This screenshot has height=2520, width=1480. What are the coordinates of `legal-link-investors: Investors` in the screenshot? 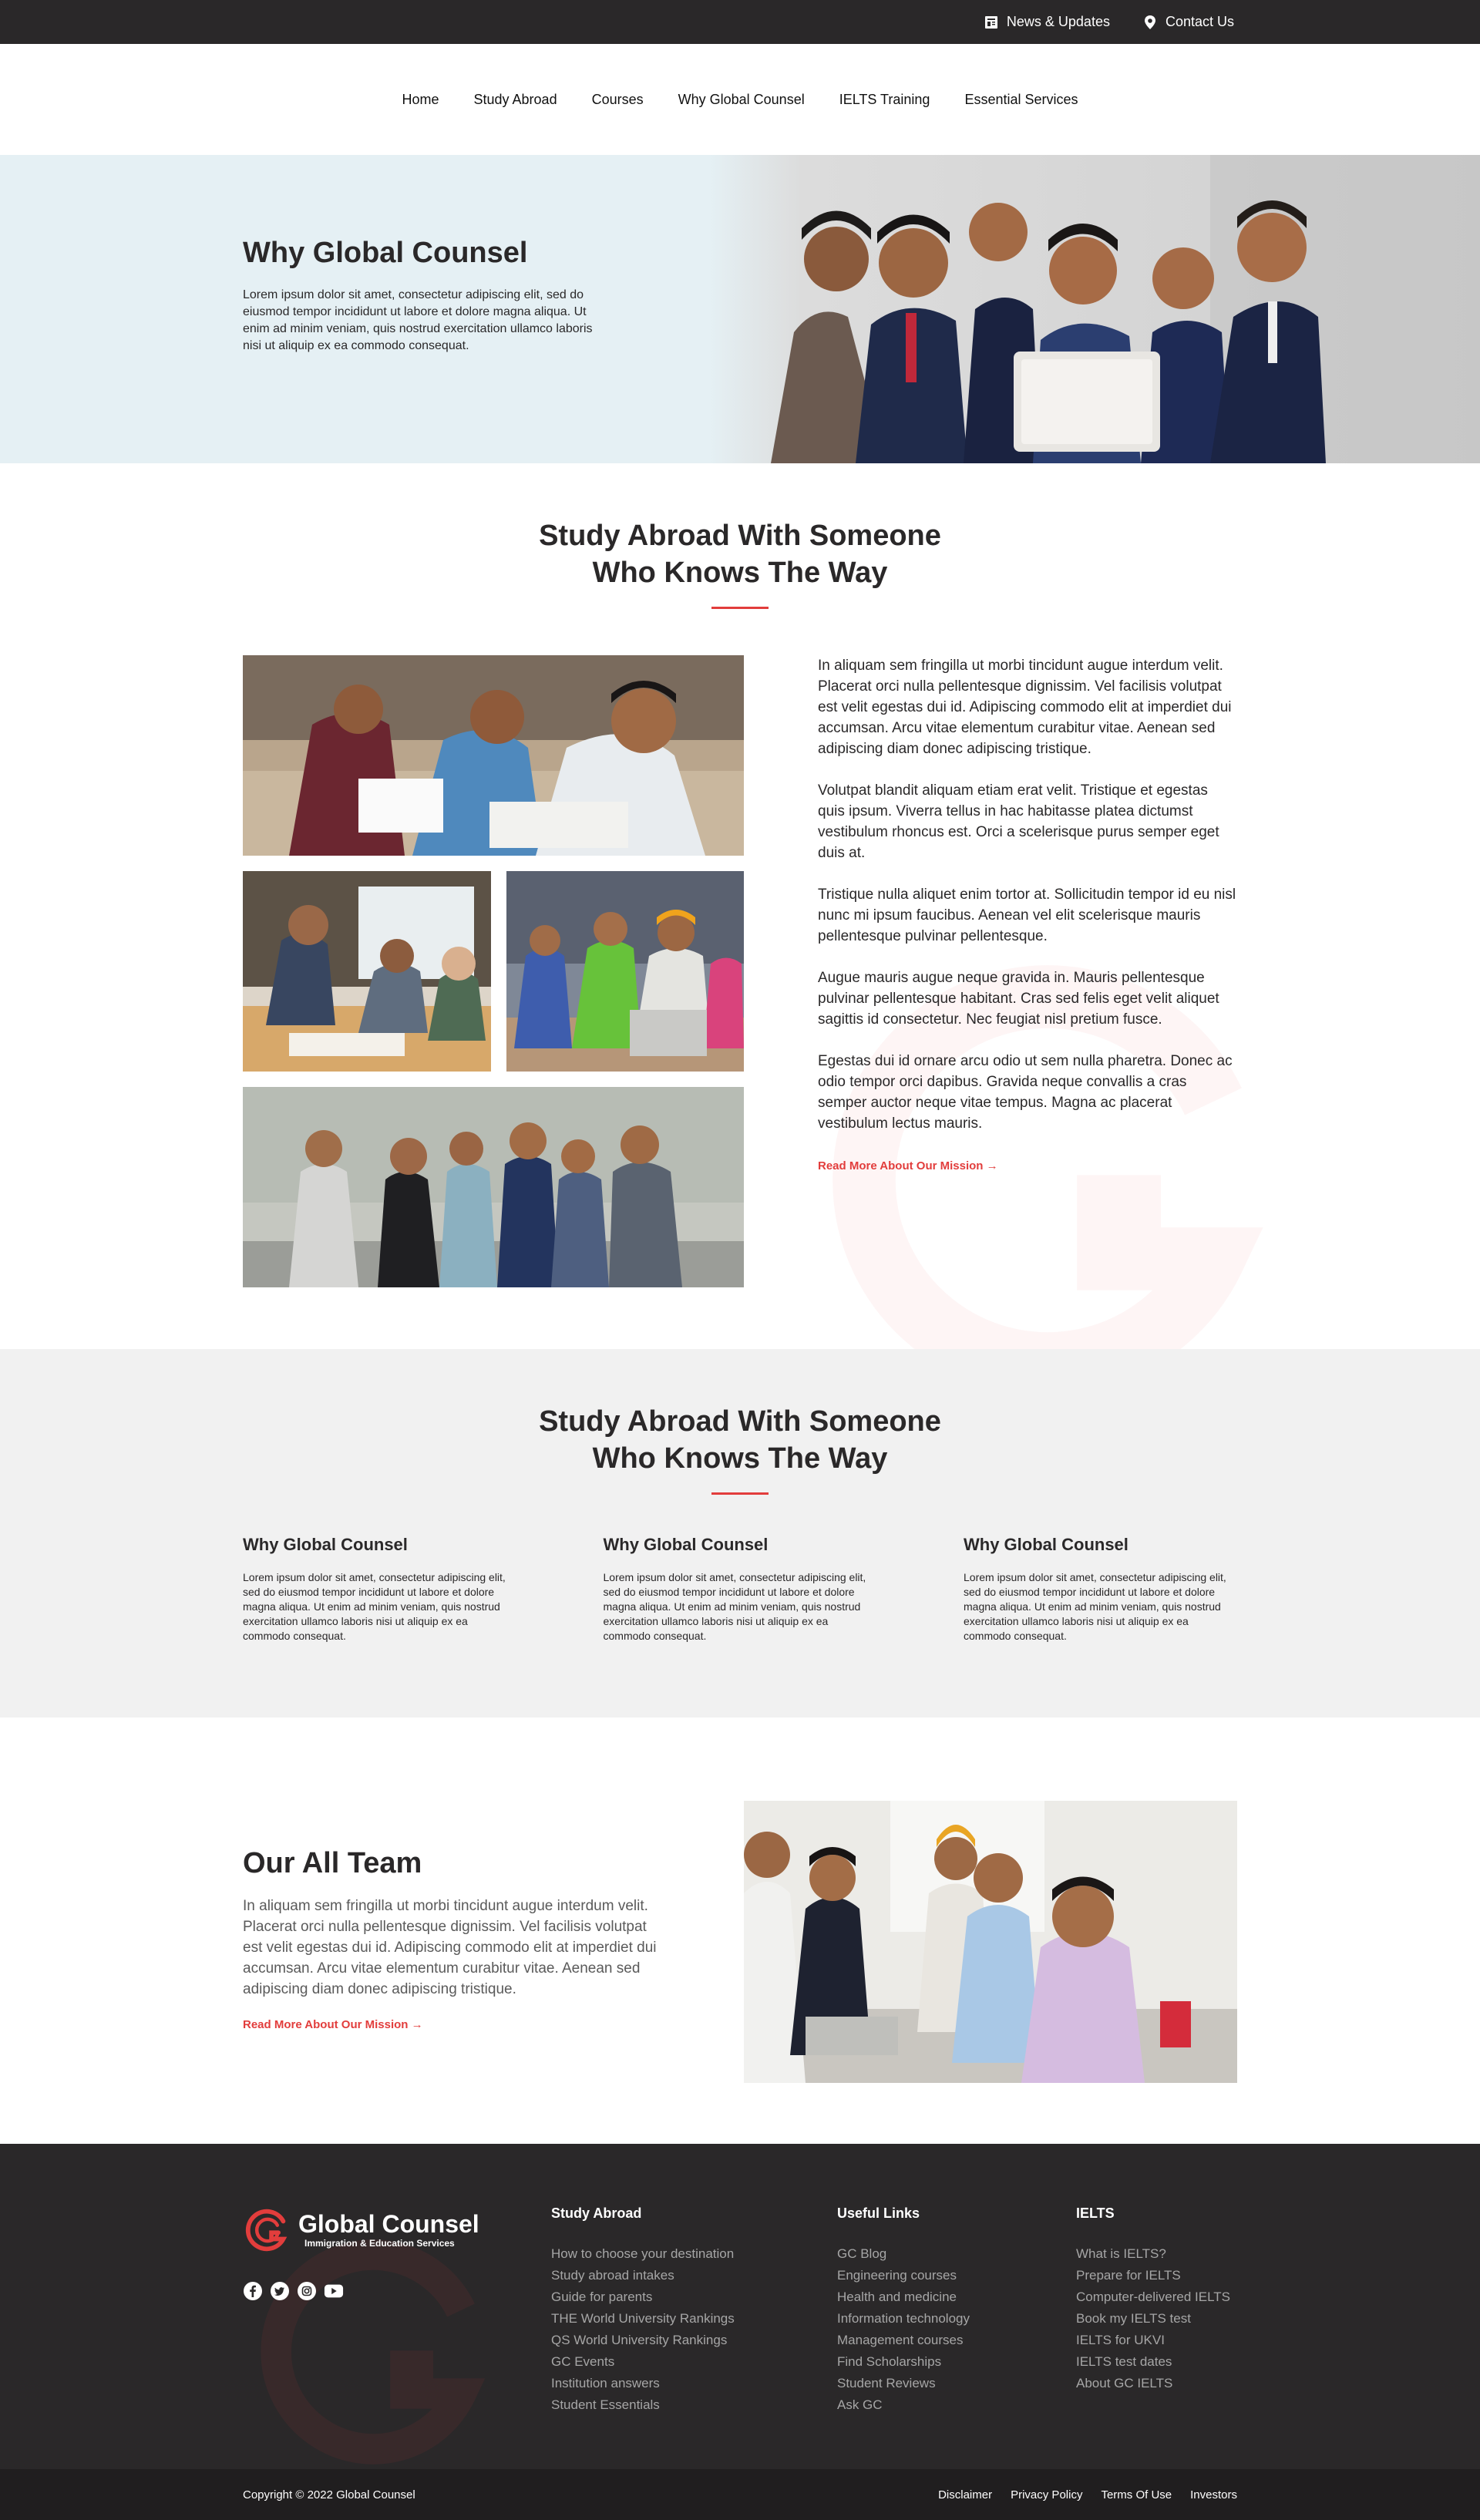 It's located at (1214, 2495).